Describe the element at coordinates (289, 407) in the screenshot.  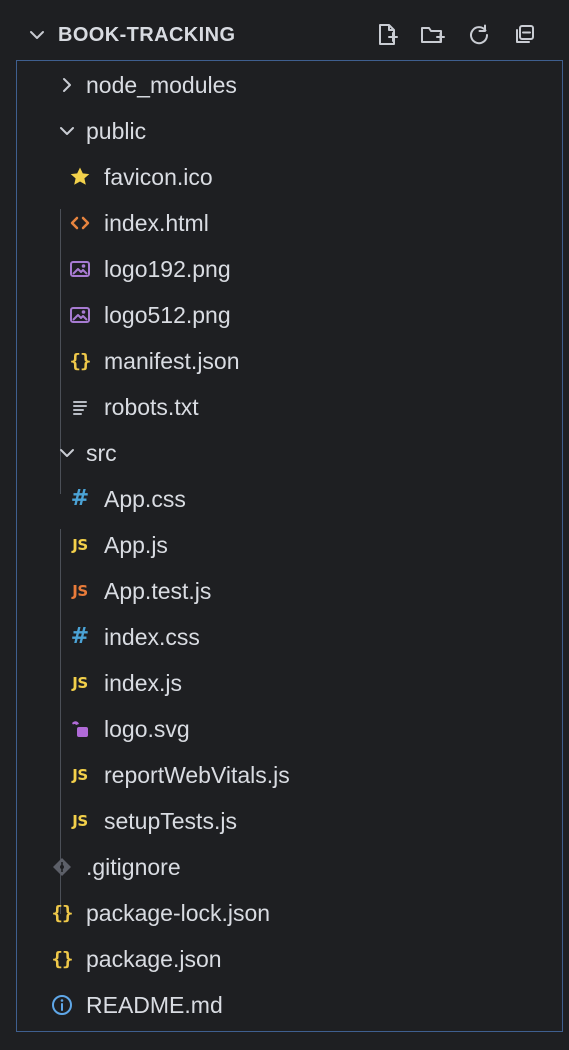
I see `tree-item-robots: robots.txt` at that location.